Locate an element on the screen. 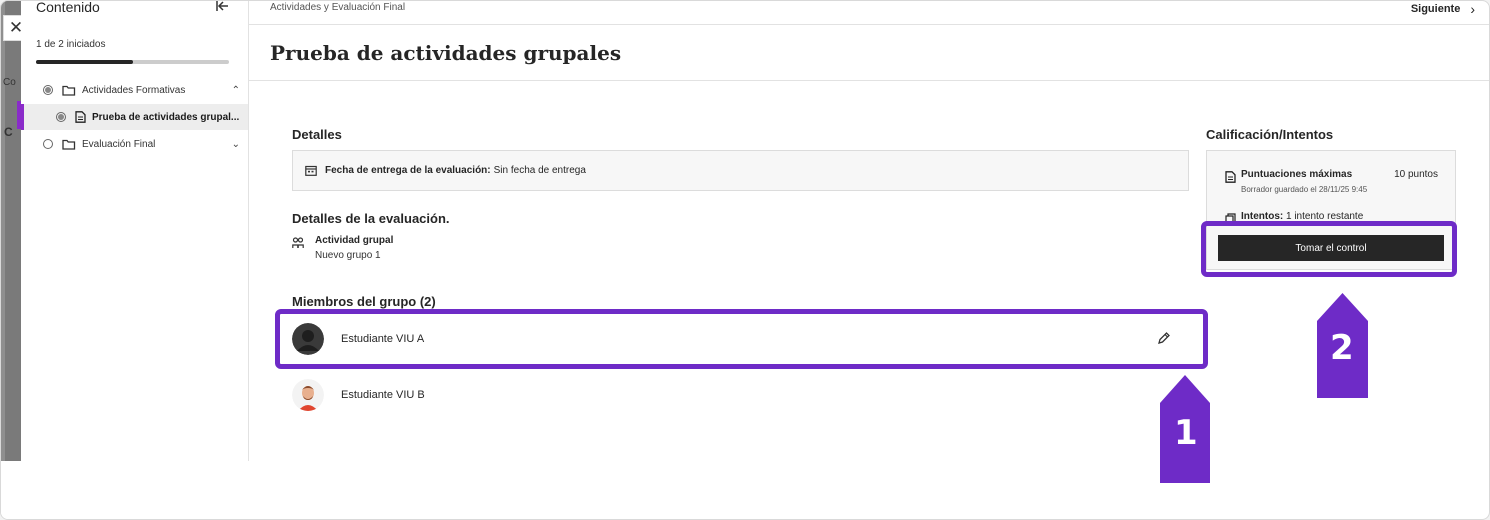 The height and width of the screenshot is (520, 1490). due-date-value: Sin fecha de entrega is located at coordinates (539, 170).